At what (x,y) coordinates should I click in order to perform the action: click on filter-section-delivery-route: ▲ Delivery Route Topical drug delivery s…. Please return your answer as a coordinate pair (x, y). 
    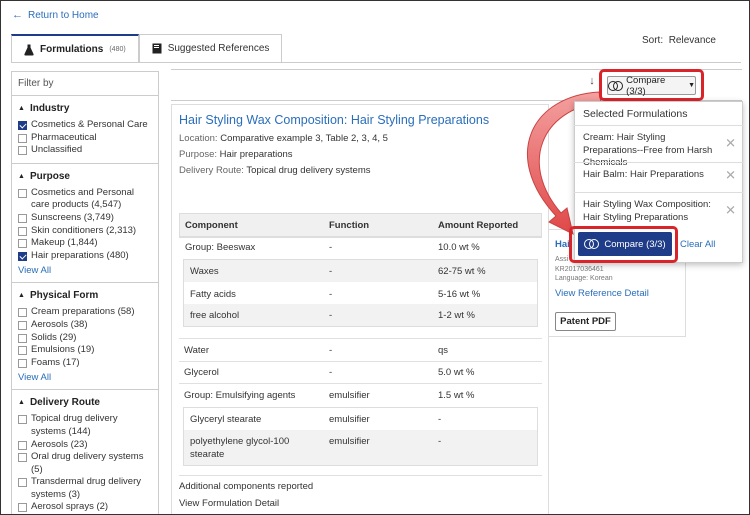
    Looking at the image, I should click on (85, 452).